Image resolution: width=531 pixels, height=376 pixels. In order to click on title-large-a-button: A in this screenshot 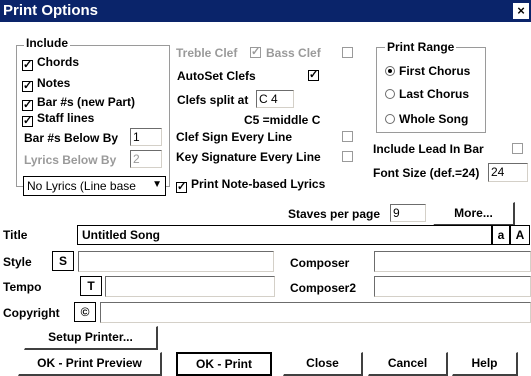, I will do `click(520, 235)`.